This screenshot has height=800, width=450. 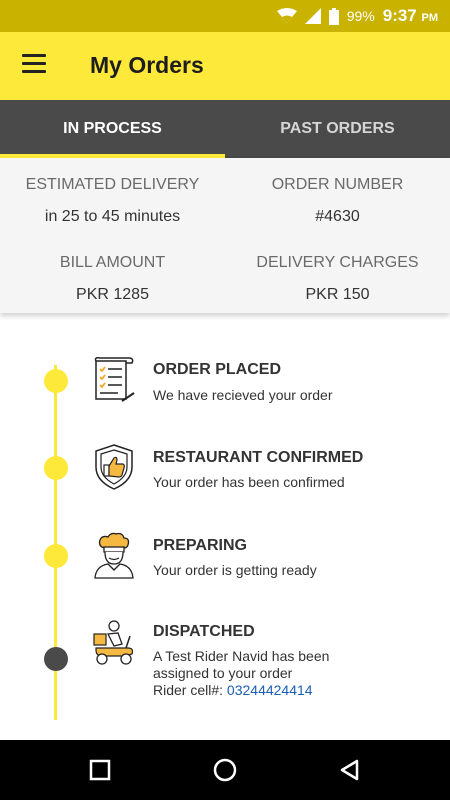 I want to click on page-title: My Orders, so click(x=147, y=65).